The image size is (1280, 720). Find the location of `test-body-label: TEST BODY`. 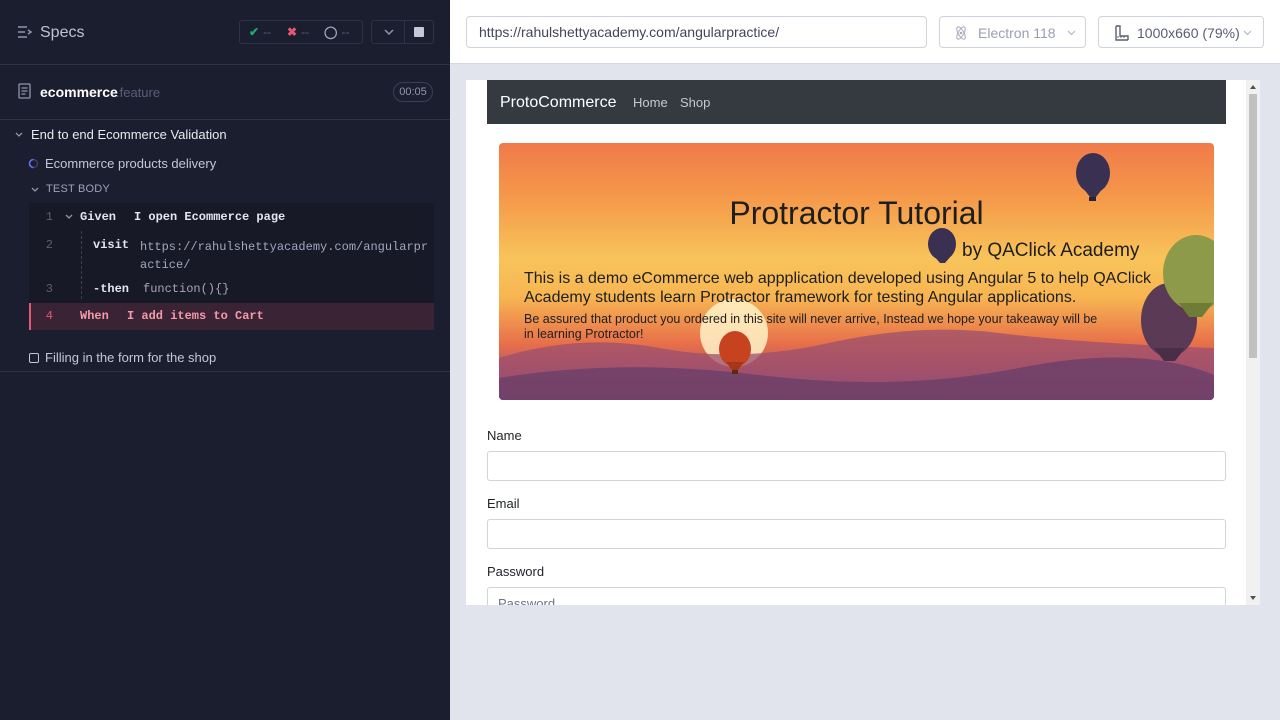

test-body-label: TEST BODY is located at coordinates (78, 189).